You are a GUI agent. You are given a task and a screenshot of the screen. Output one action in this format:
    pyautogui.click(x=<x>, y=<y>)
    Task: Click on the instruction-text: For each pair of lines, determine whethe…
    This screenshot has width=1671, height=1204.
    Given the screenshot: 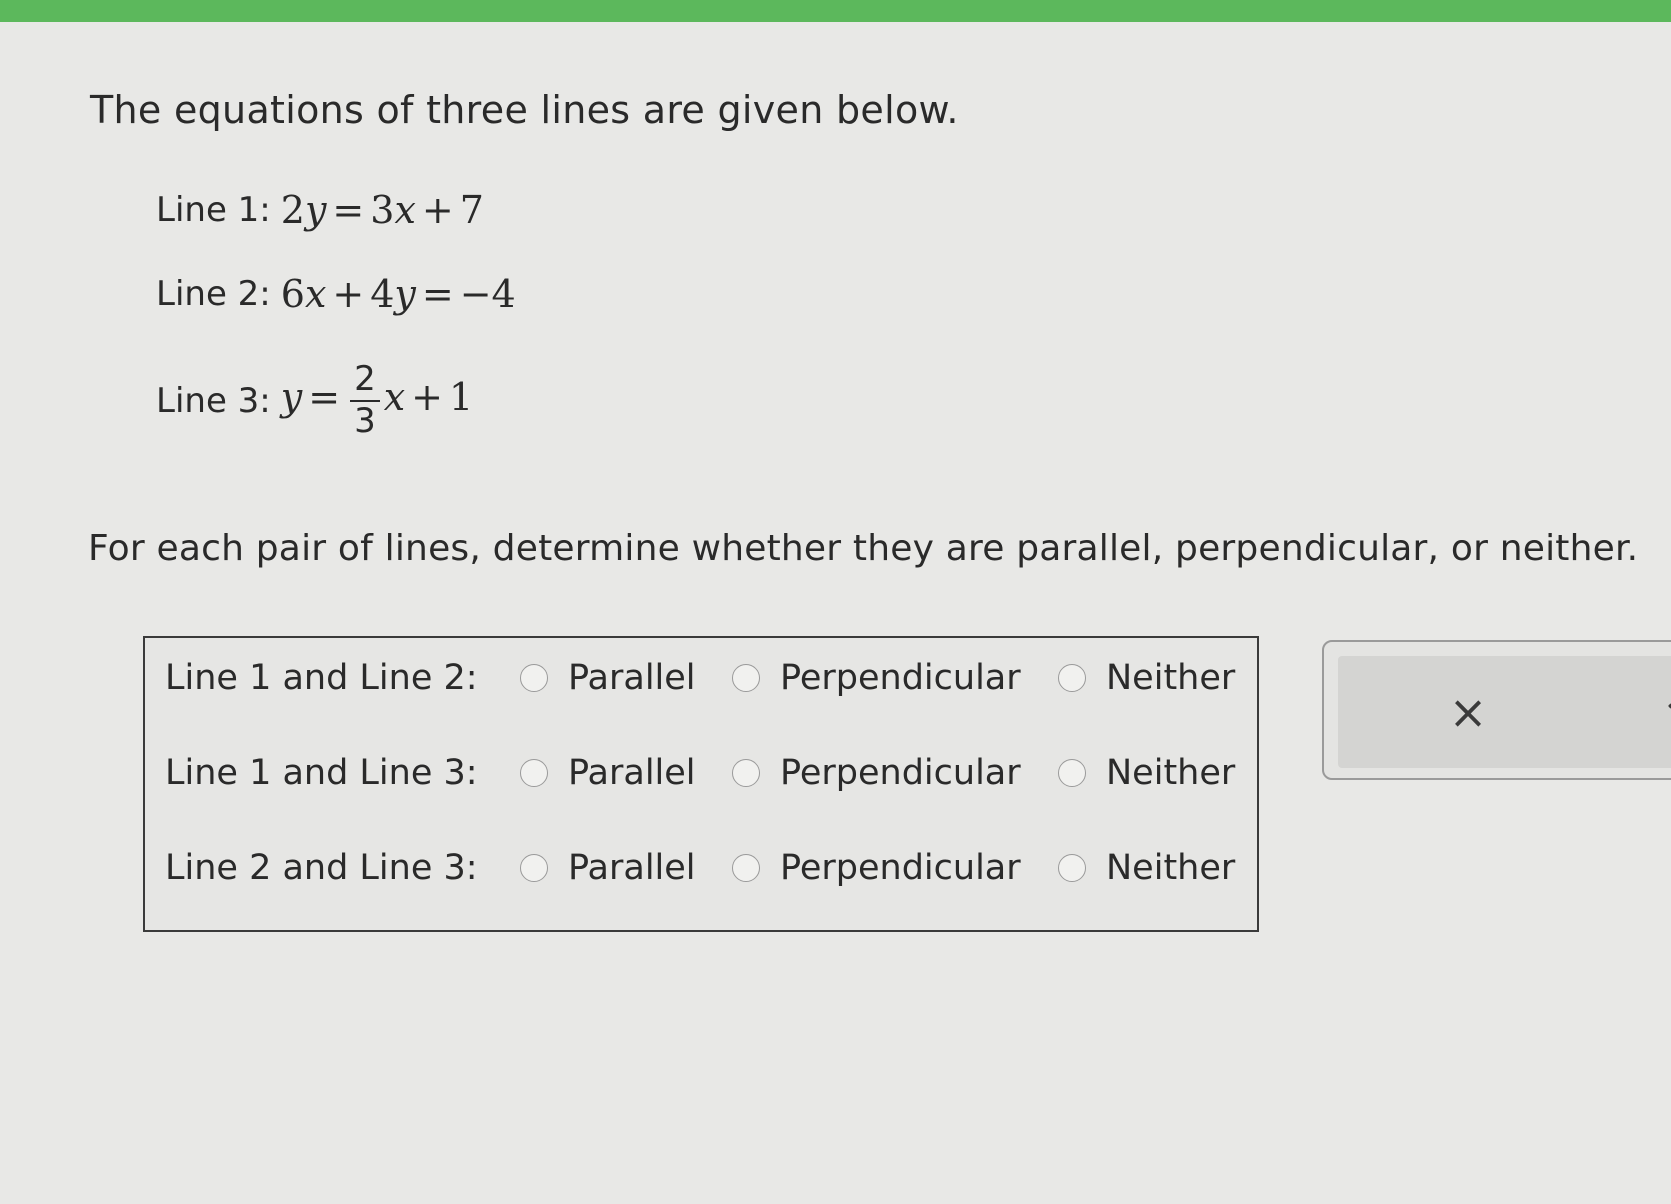 What is the action you would take?
    pyautogui.click(x=863, y=548)
    